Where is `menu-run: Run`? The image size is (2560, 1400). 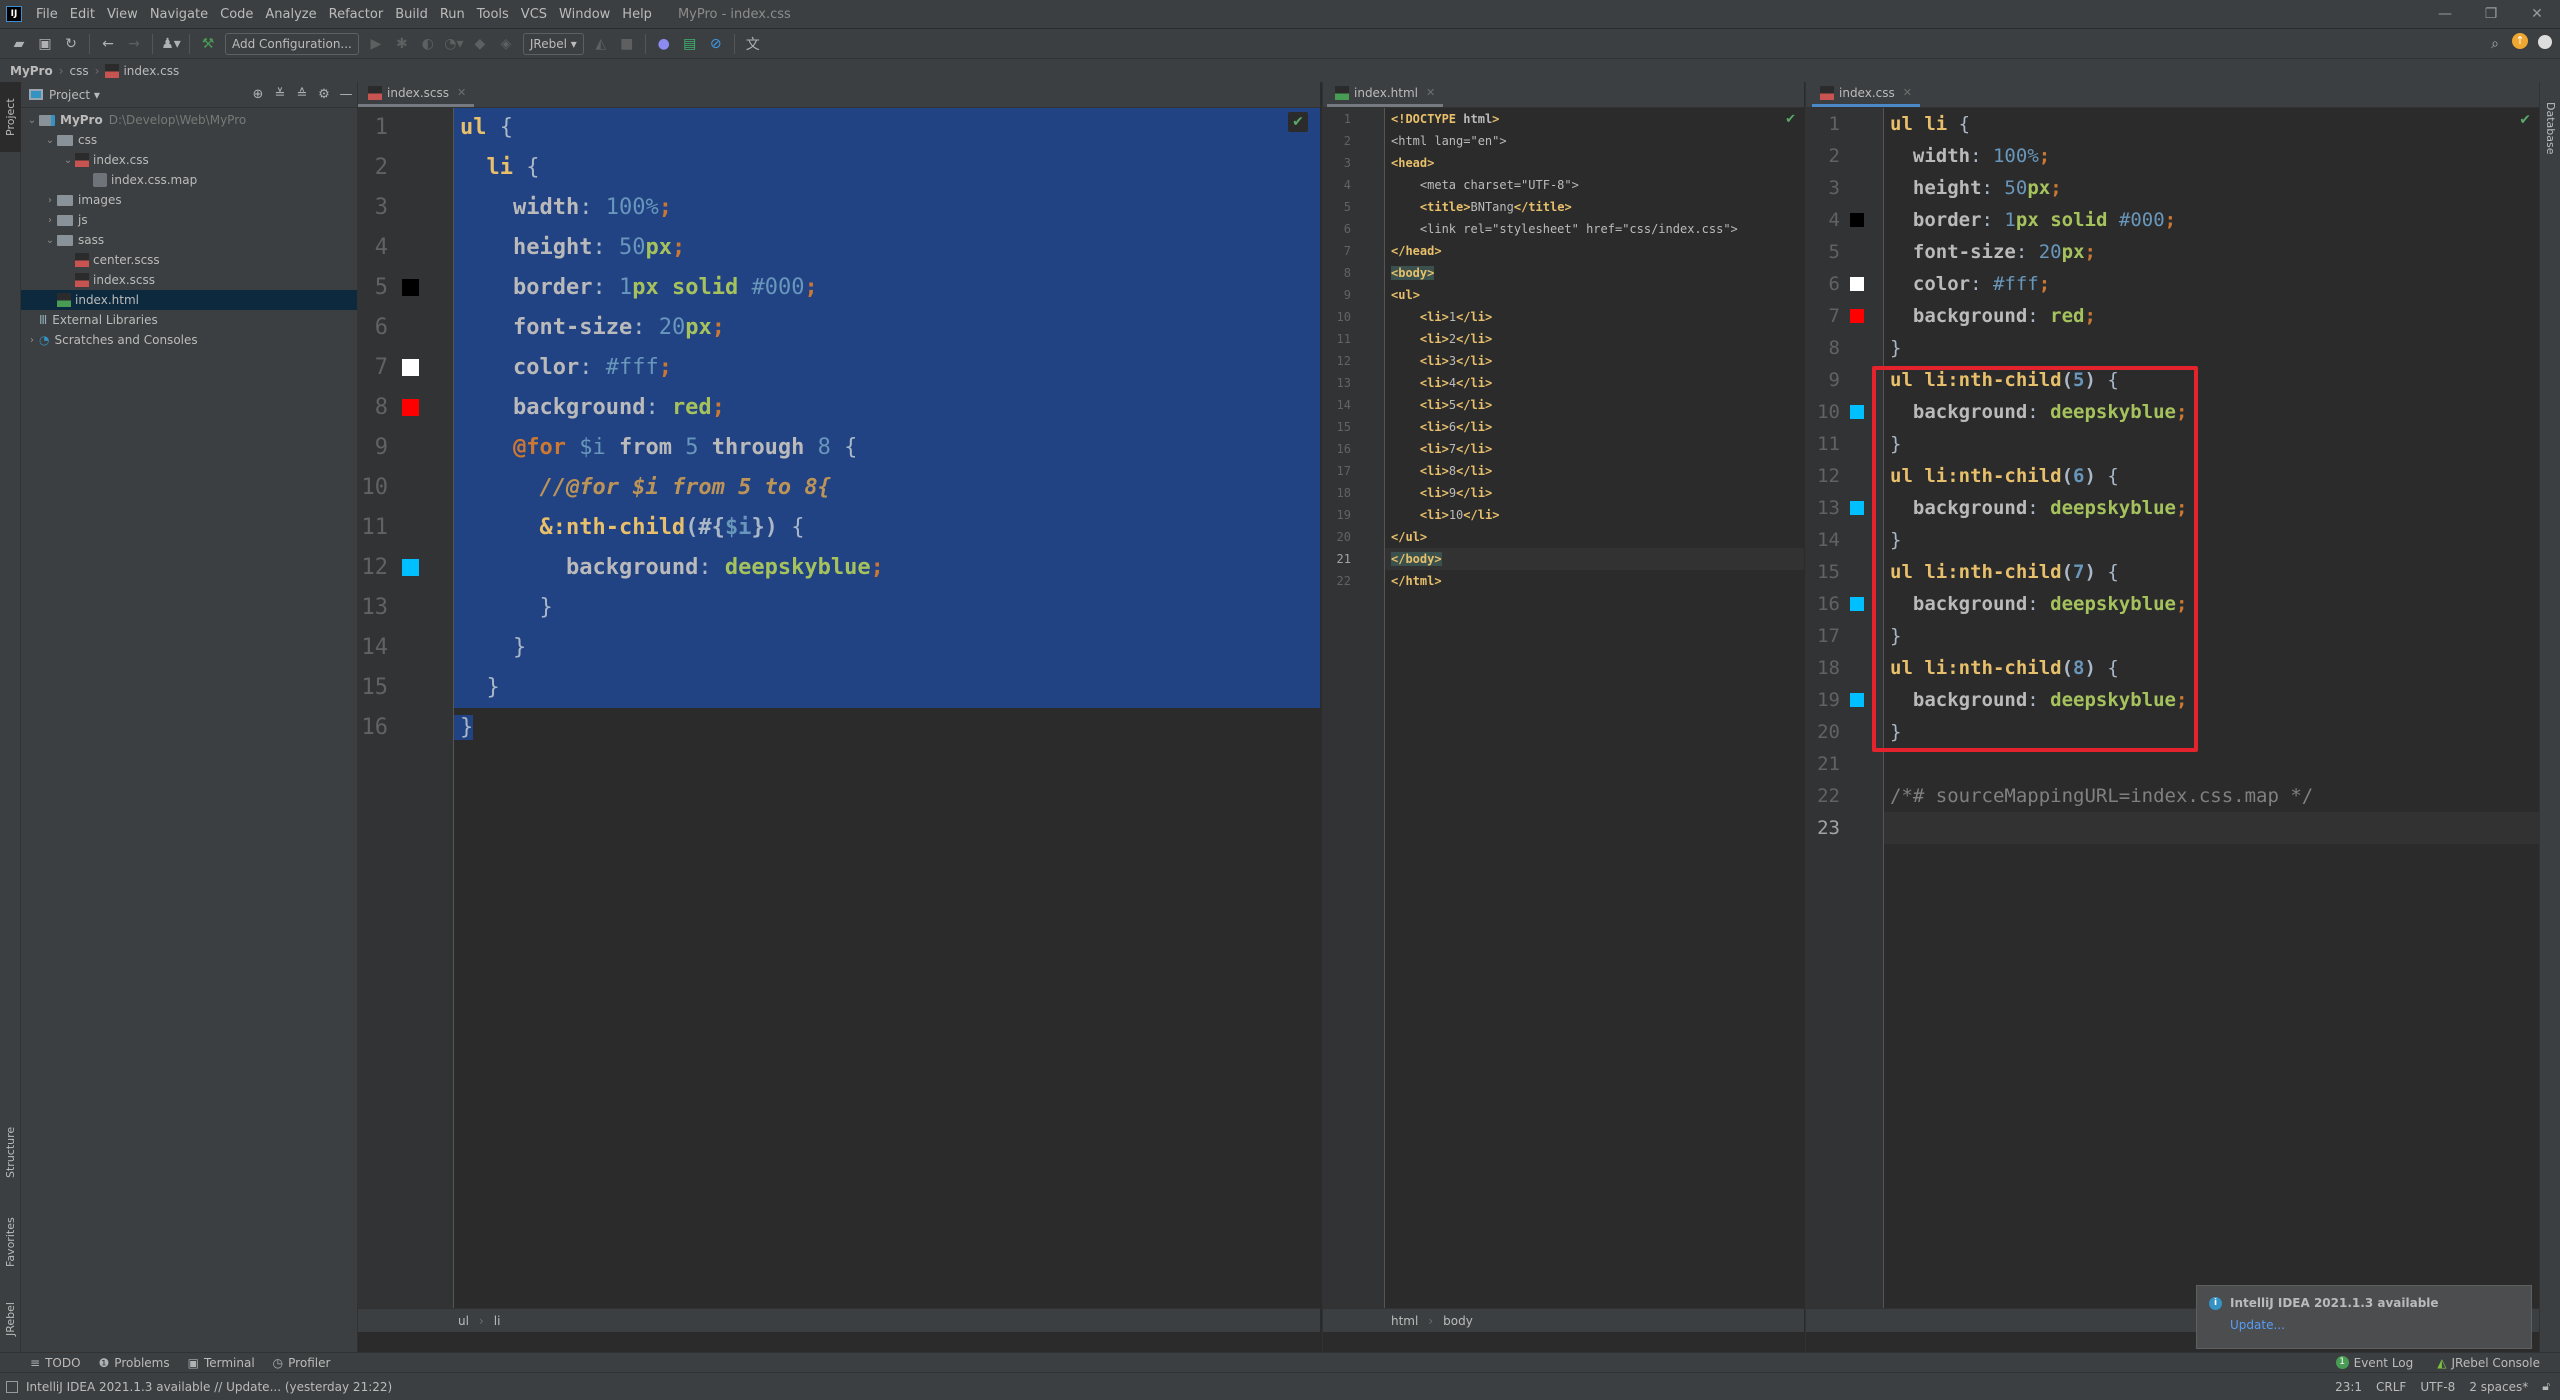 menu-run: Run is located at coordinates (452, 14).